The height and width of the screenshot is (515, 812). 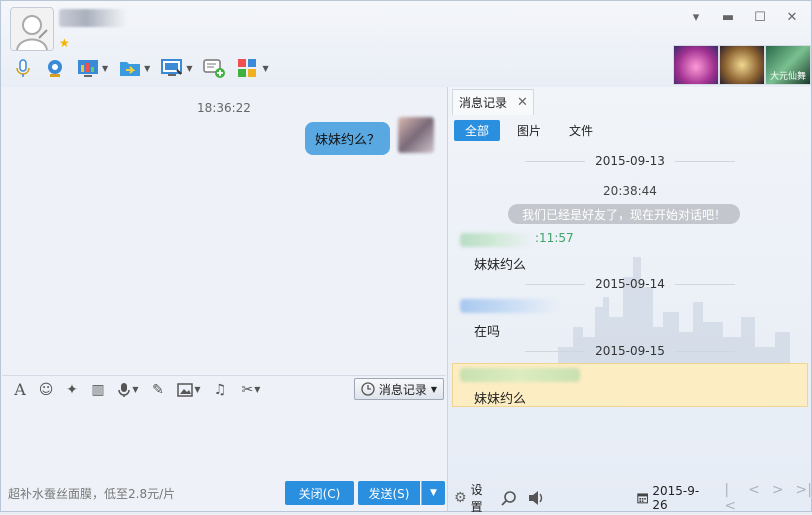 I want to click on next-page-icon: >, so click(x=778, y=498).